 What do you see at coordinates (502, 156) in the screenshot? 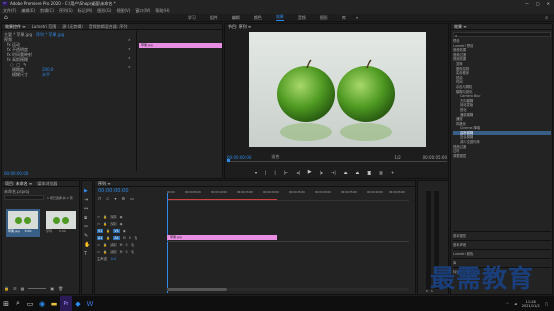
I see `tree-item: 调整图层` at bounding box center [502, 156].